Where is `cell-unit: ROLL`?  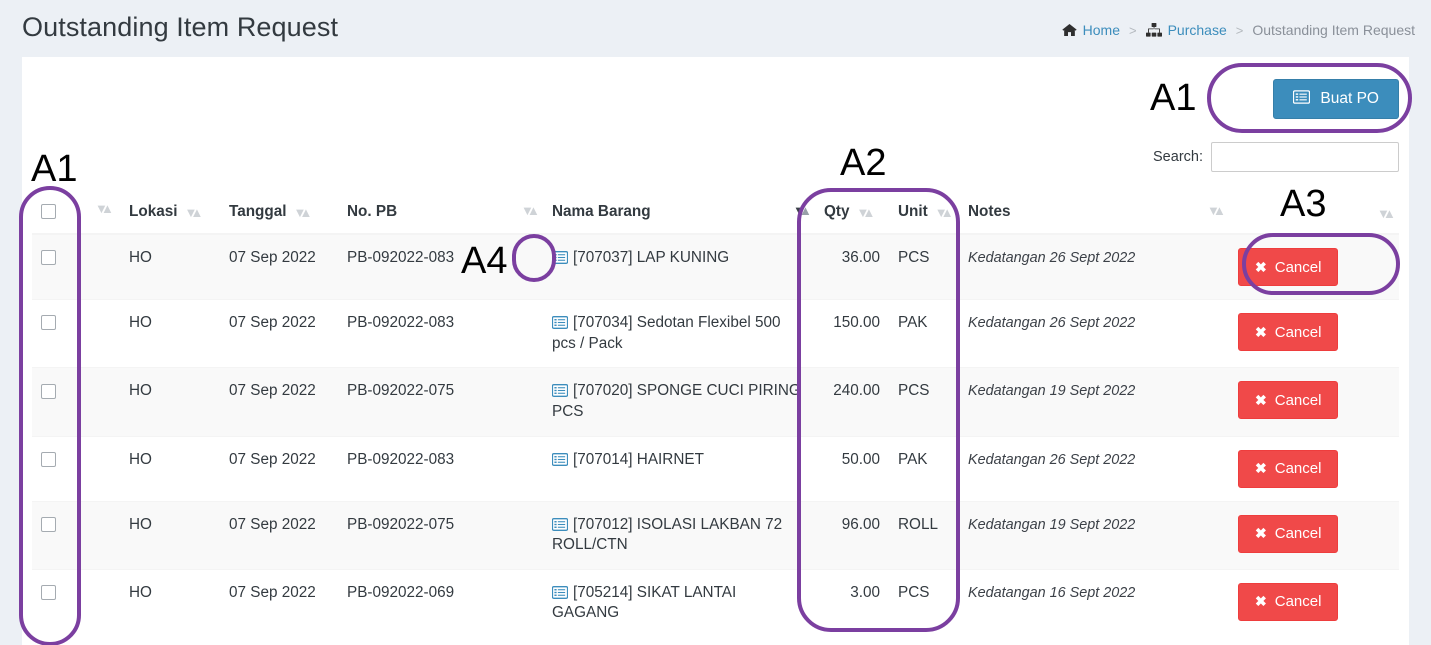
cell-unit: ROLL is located at coordinates (924, 535).